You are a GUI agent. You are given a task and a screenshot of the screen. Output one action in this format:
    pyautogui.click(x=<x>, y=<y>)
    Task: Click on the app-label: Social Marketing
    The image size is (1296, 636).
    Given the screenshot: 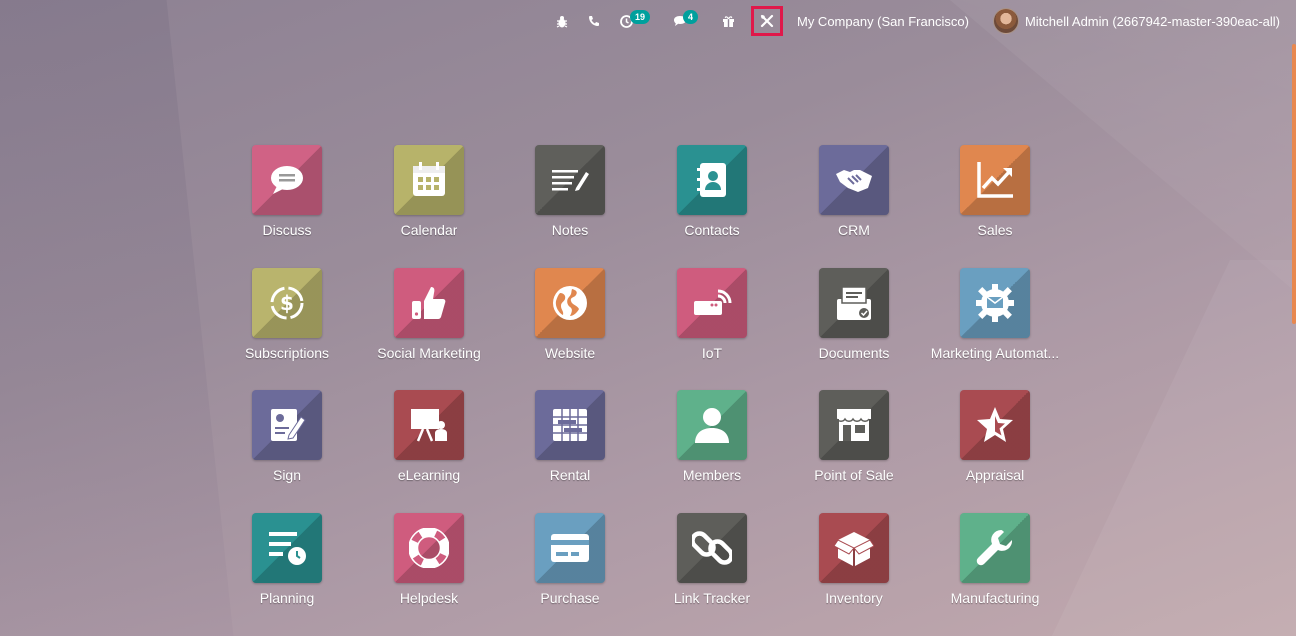 What is the action you would take?
    pyautogui.click(x=429, y=353)
    